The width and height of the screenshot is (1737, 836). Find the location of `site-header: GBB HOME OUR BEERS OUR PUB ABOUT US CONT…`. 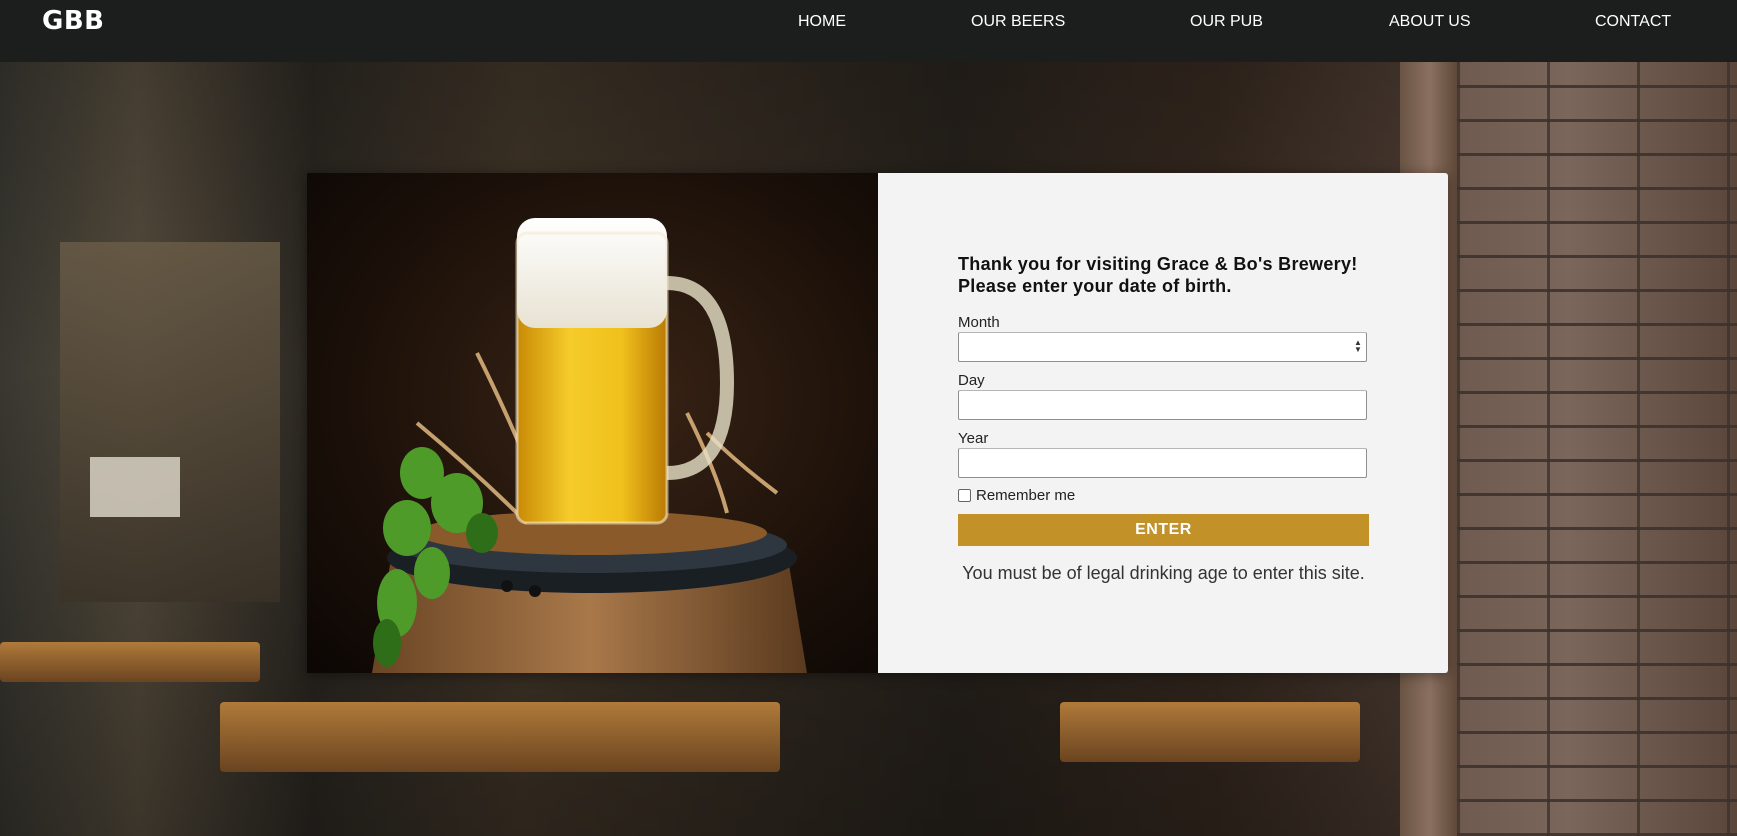

site-header: GBB HOME OUR BEERS OUR PUB ABOUT US CONT… is located at coordinates (868, 31).